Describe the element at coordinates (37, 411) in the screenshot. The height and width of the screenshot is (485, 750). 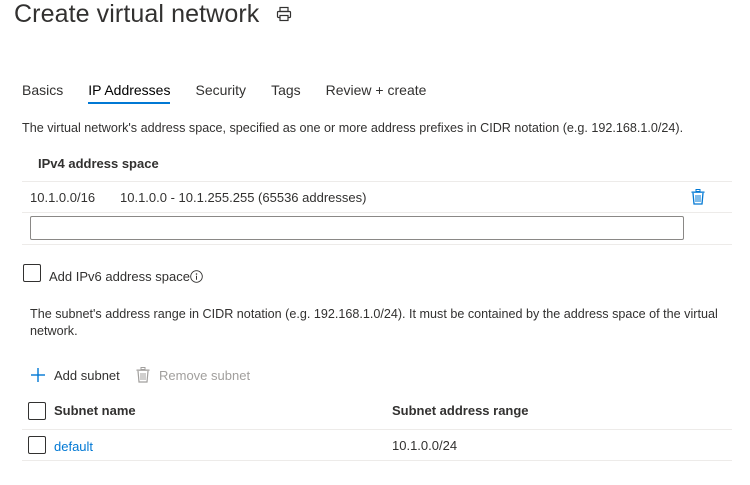
I see `select-all-subnets-checkbox` at that location.